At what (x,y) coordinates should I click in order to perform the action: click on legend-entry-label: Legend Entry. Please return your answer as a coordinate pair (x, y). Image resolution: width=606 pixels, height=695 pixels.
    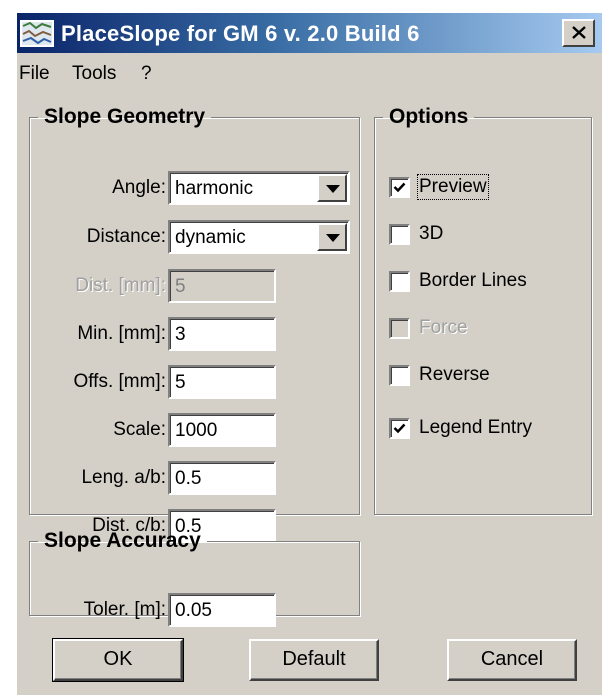
    Looking at the image, I should click on (476, 427).